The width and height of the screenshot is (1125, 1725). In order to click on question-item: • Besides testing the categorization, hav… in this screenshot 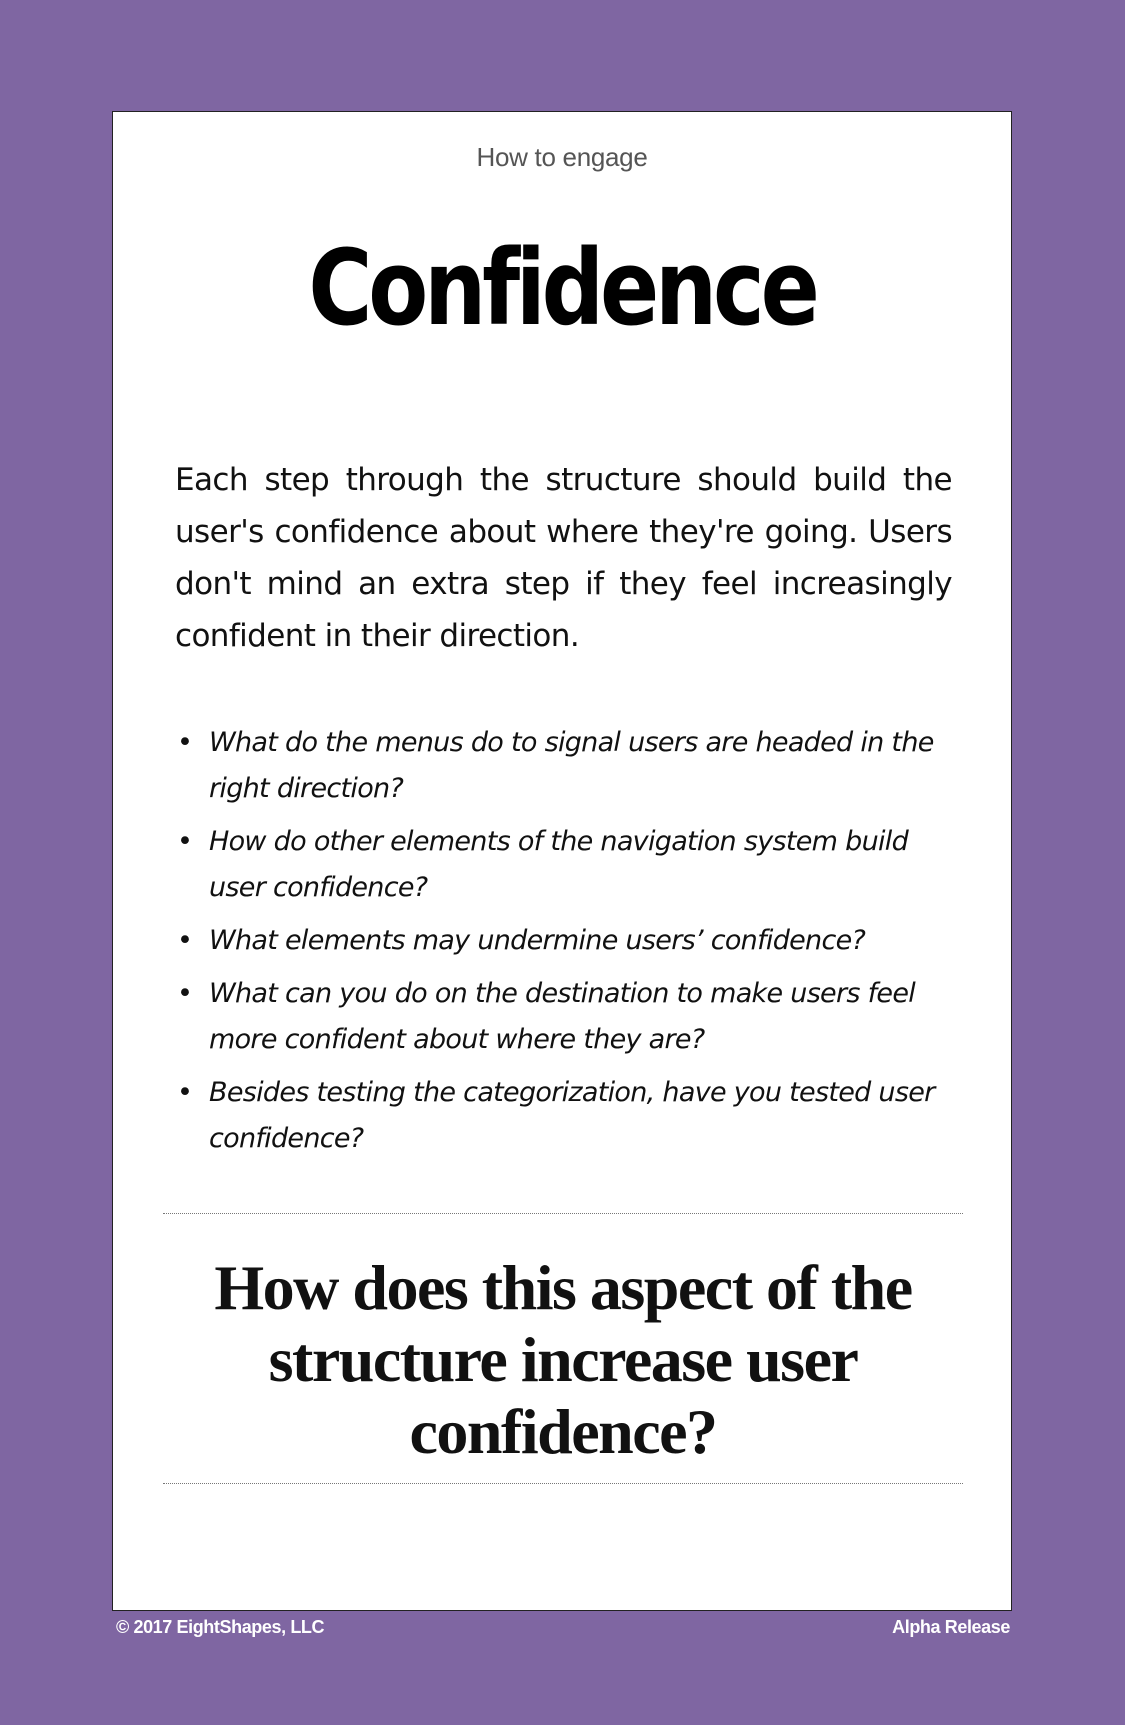, I will do `click(565, 1116)`.